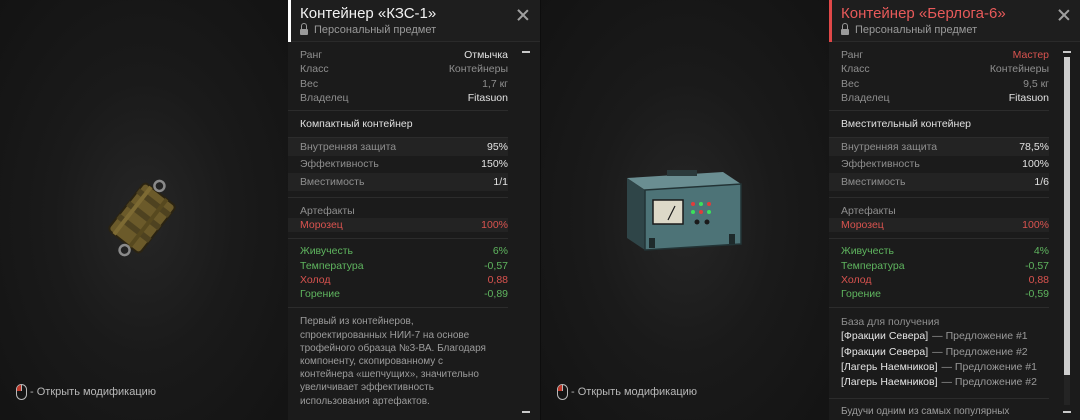 The image size is (1080, 420). I want to click on prop-row: Эффективность 150%, so click(404, 164).